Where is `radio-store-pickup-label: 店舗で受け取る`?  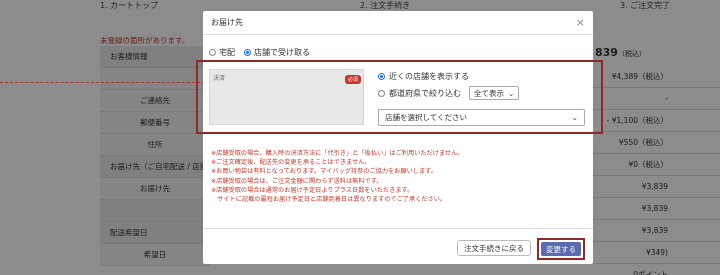
radio-store-pickup-label: 店舗で受け取る is located at coordinates (282, 52).